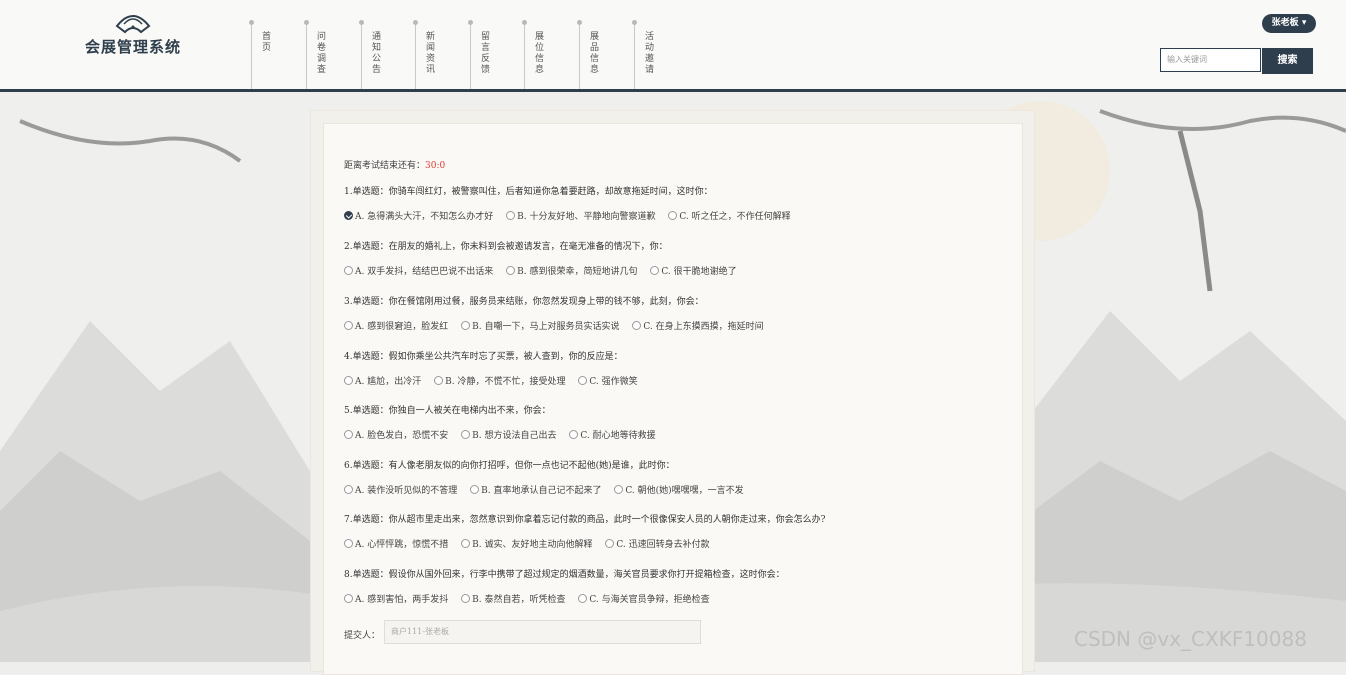 The height and width of the screenshot is (675, 1346). Describe the element at coordinates (735, 217) in the screenshot. I see `option-label: C. 听之任之，不作任何解释` at that location.